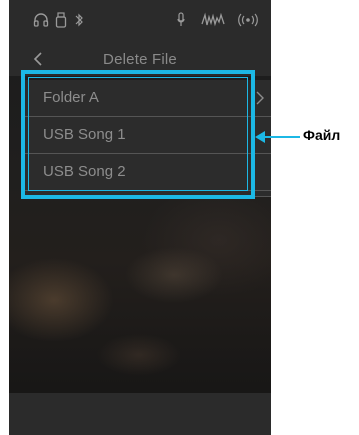  Describe the element at coordinates (277, 137) in the screenshot. I see `callout-arrow-icon` at that location.